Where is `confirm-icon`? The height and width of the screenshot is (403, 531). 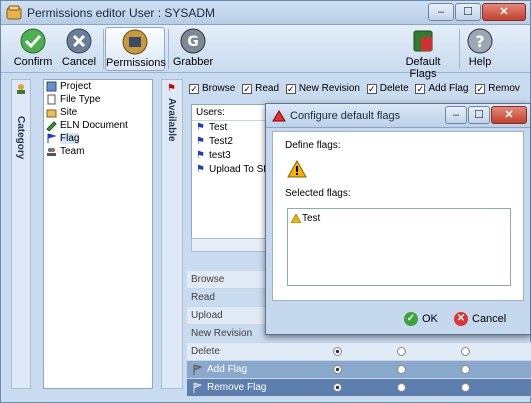 confirm-icon is located at coordinates (33, 41).